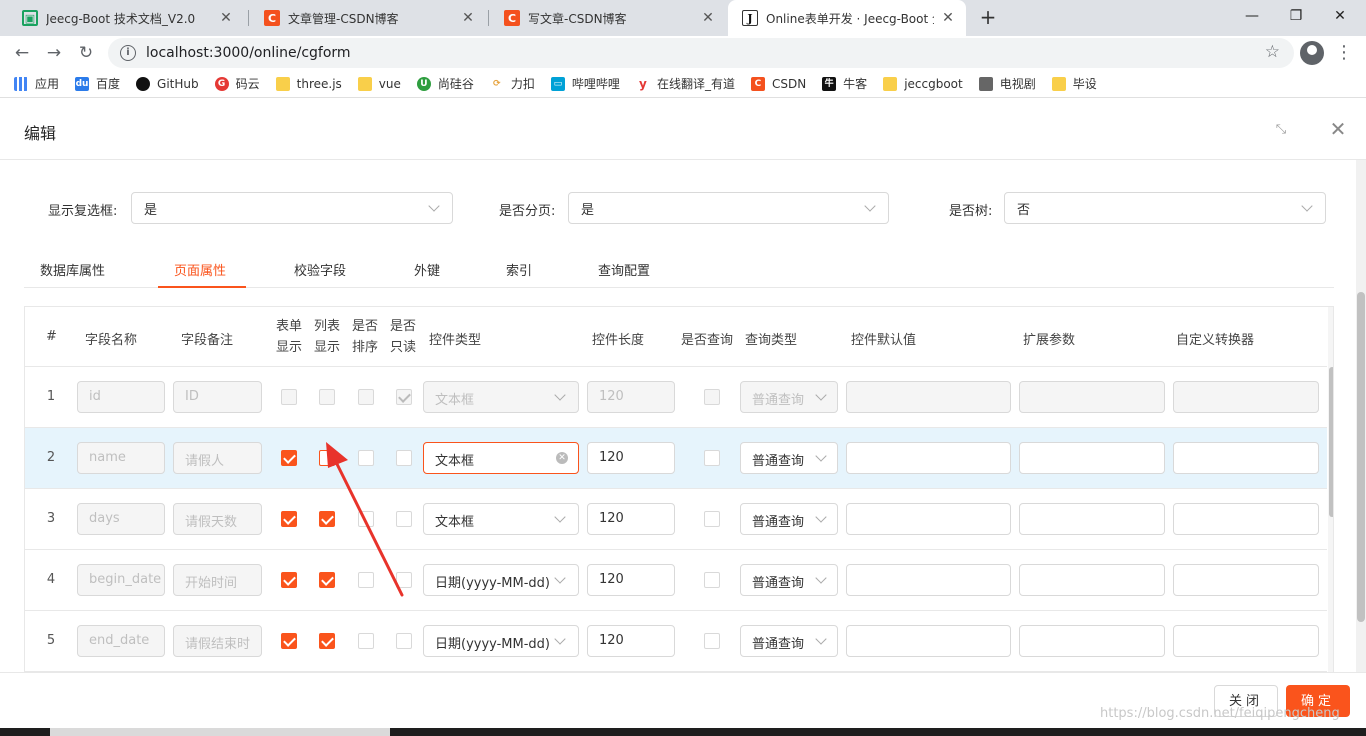  What do you see at coordinates (121, 580) in the screenshot?
I see `field-name-input: begin_date` at bounding box center [121, 580].